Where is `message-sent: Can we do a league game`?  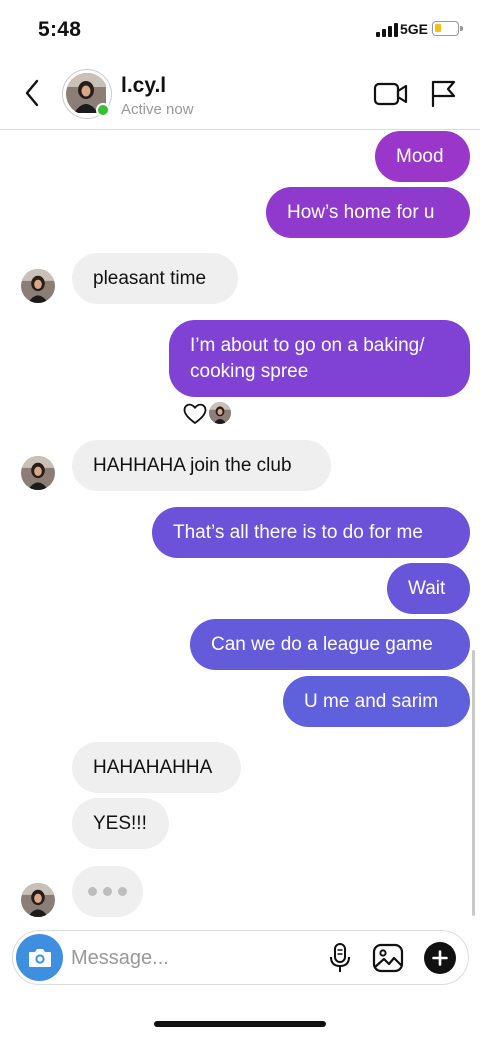 message-sent: Can we do a league game is located at coordinates (330, 644).